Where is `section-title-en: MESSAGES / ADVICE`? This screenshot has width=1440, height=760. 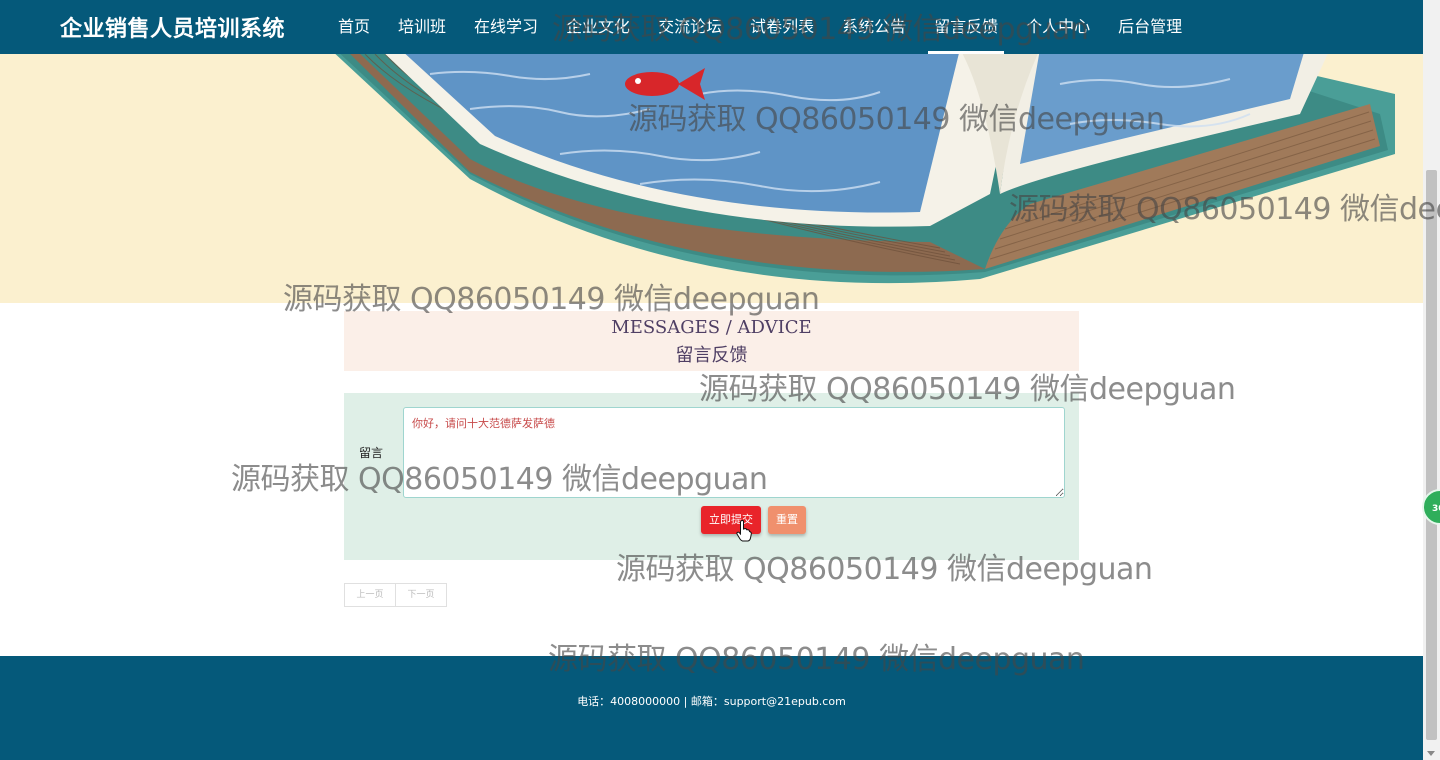 section-title-en: MESSAGES / ADVICE is located at coordinates (711, 327).